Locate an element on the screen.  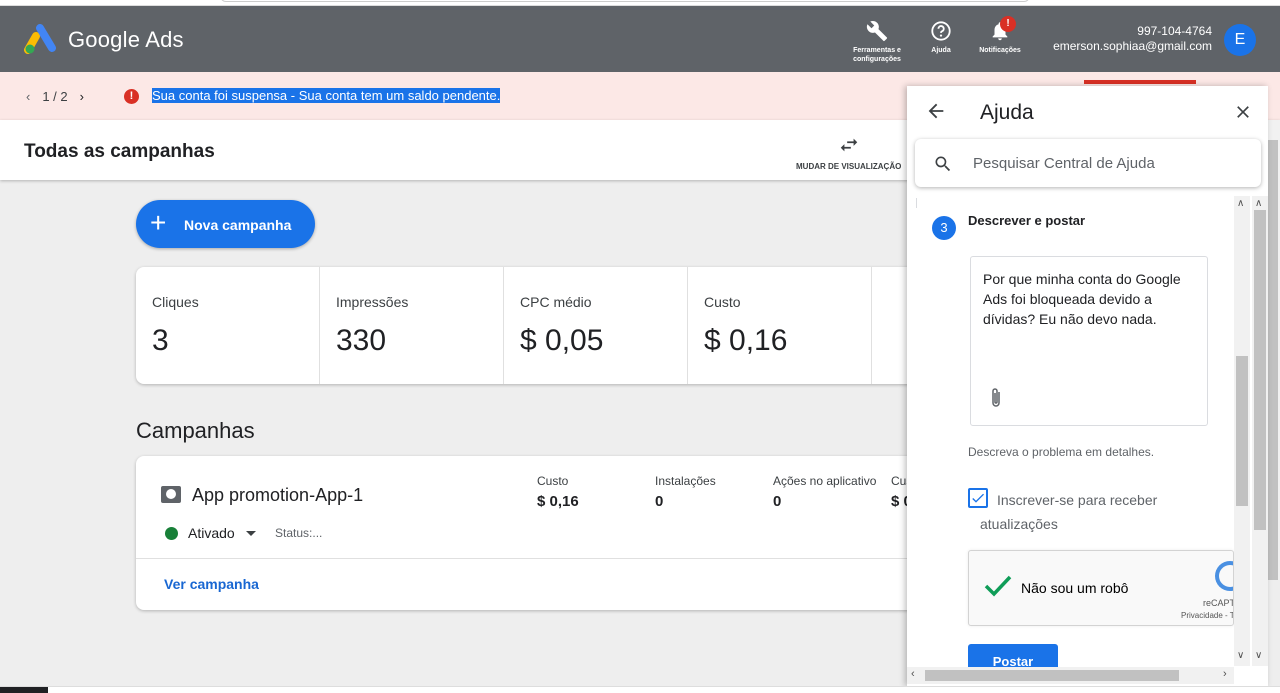
campaign-col-cost: Custo $ 0,16 is located at coordinates (558, 492).